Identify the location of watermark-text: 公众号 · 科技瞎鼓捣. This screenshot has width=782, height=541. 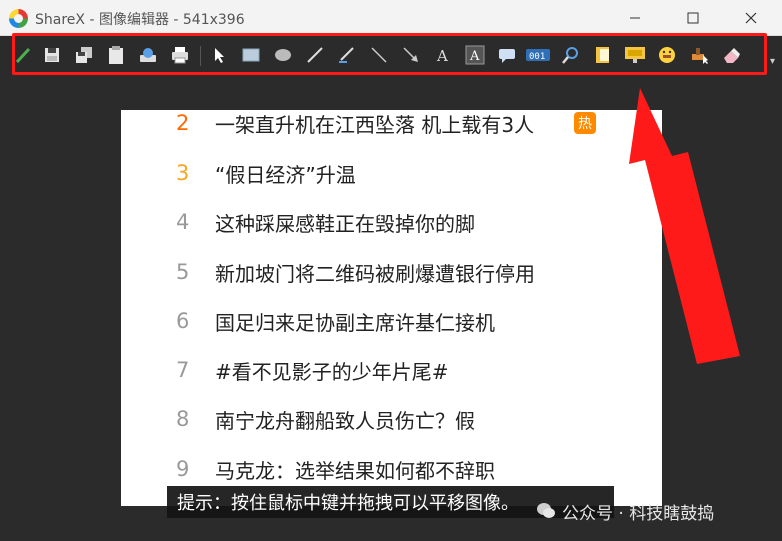
(638, 513).